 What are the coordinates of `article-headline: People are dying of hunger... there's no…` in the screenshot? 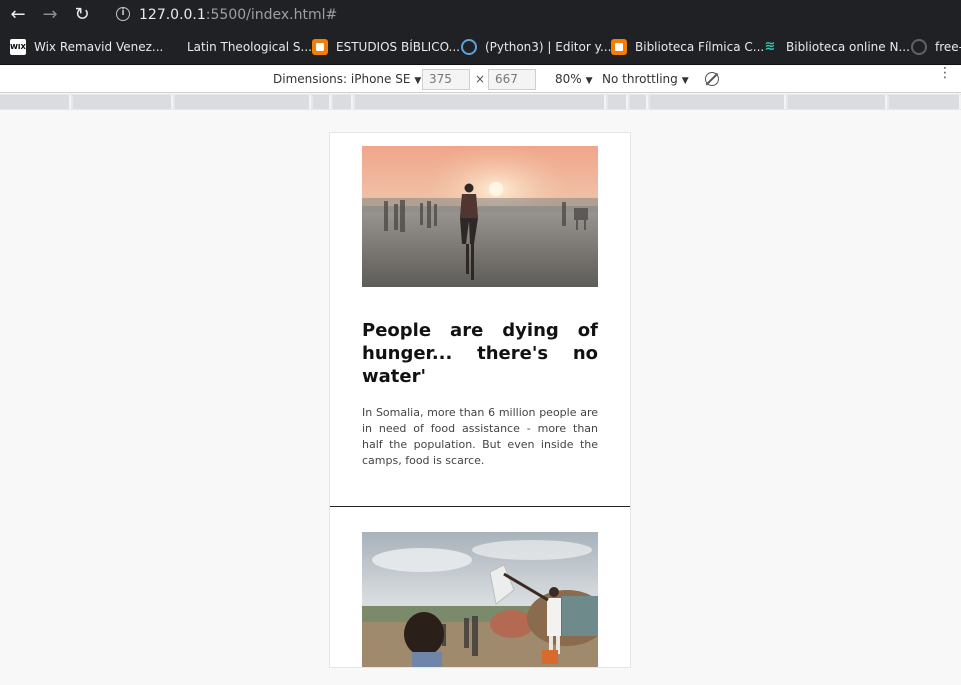 It's located at (480, 353).